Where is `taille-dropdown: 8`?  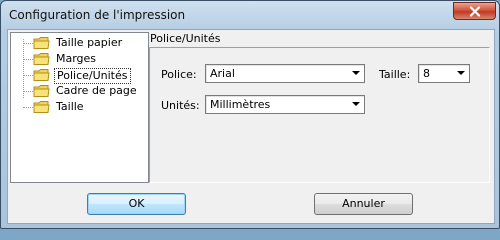 taille-dropdown: 8 is located at coordinates (444, 73).